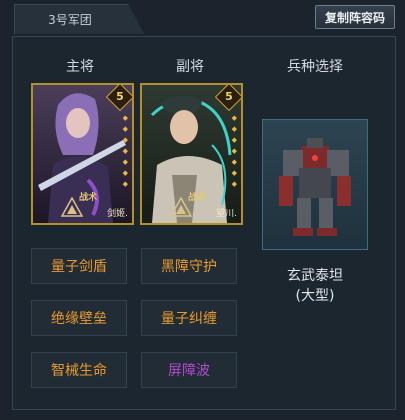 The image size is (405, 420). I want to click on skill-vice-1: 黑障守护, so click(189, 266).